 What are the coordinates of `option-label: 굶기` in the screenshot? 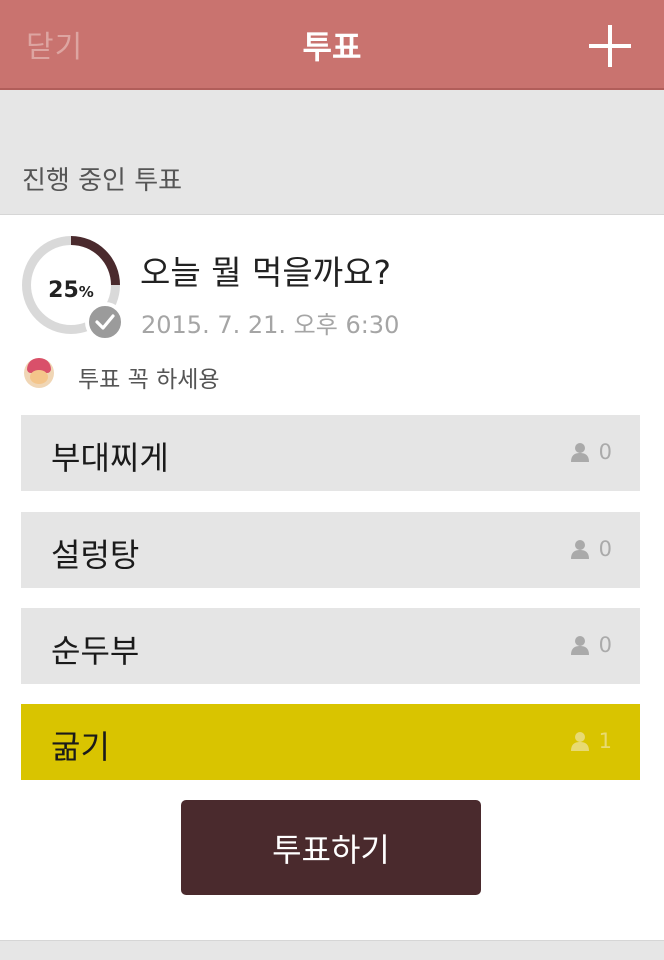 It's located at (80, 747).